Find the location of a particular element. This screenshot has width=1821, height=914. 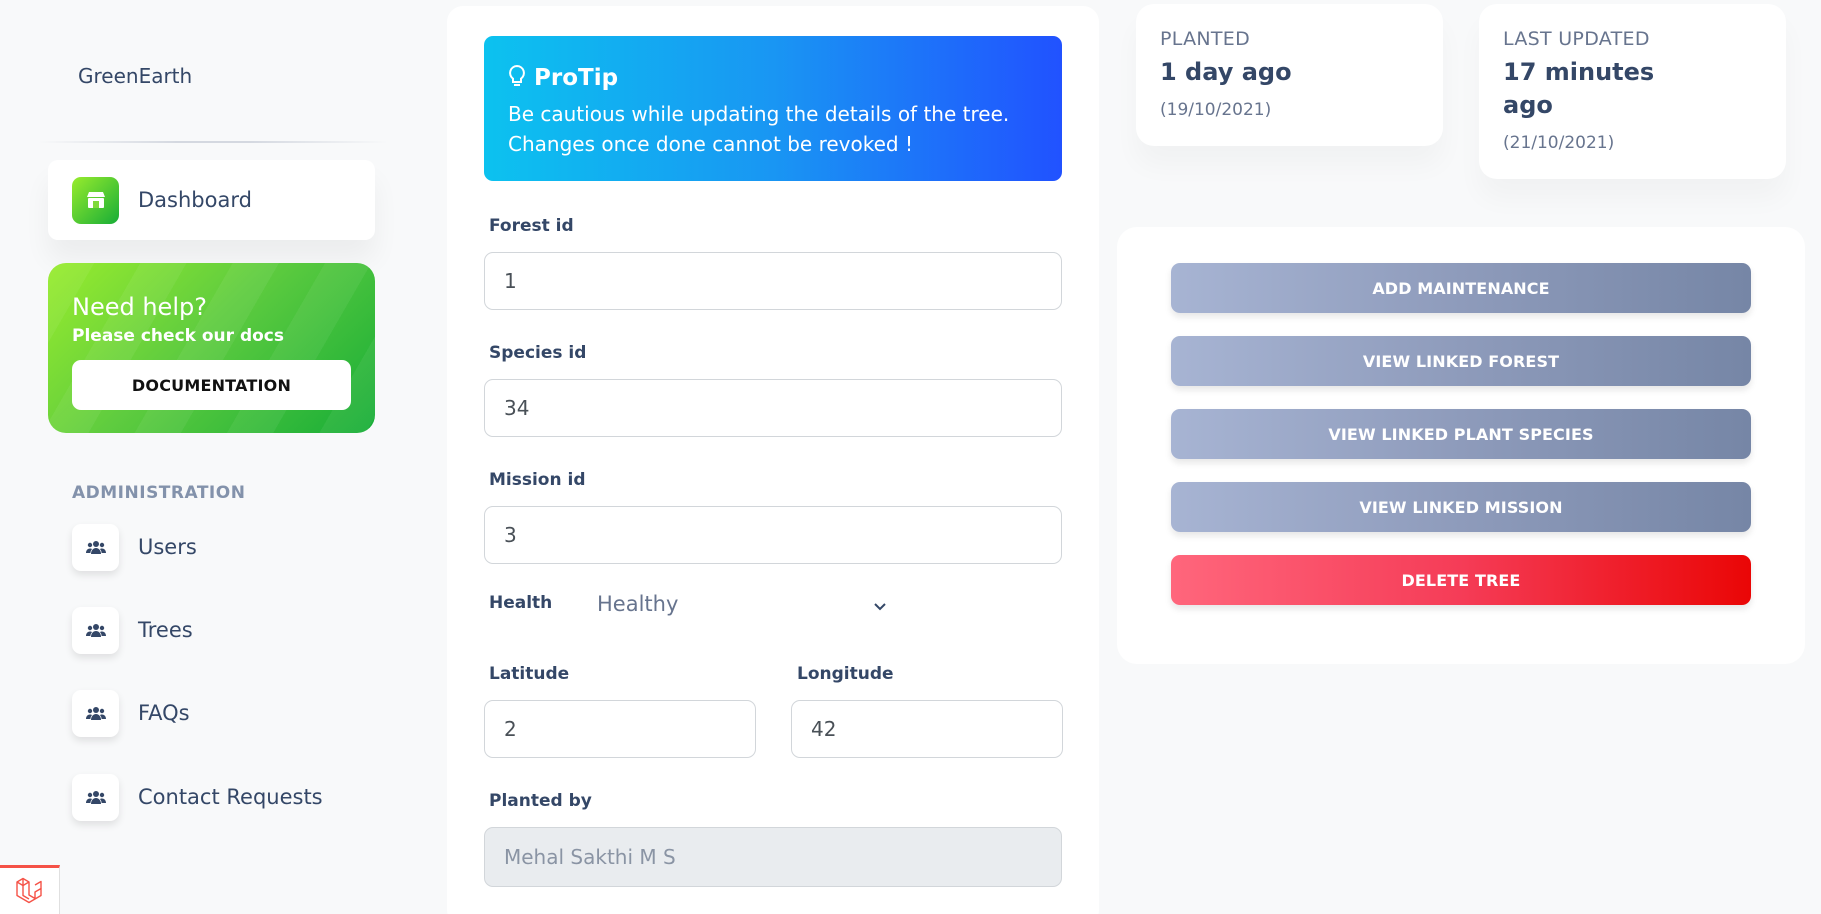

sidebar-item-trees: Trees is located at coordinates (211, 630).